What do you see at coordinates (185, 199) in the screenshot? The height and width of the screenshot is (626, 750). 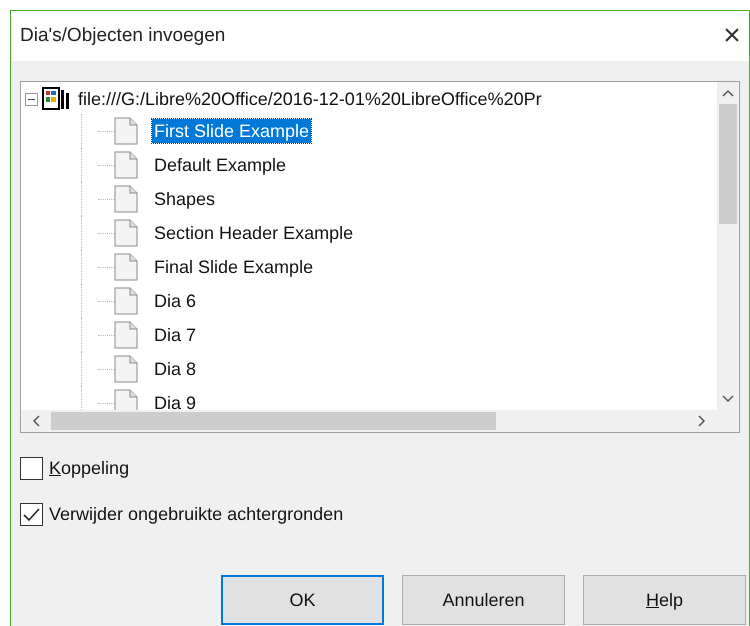 I see `slide-item: Shapes` at bounding box center [185, 199].